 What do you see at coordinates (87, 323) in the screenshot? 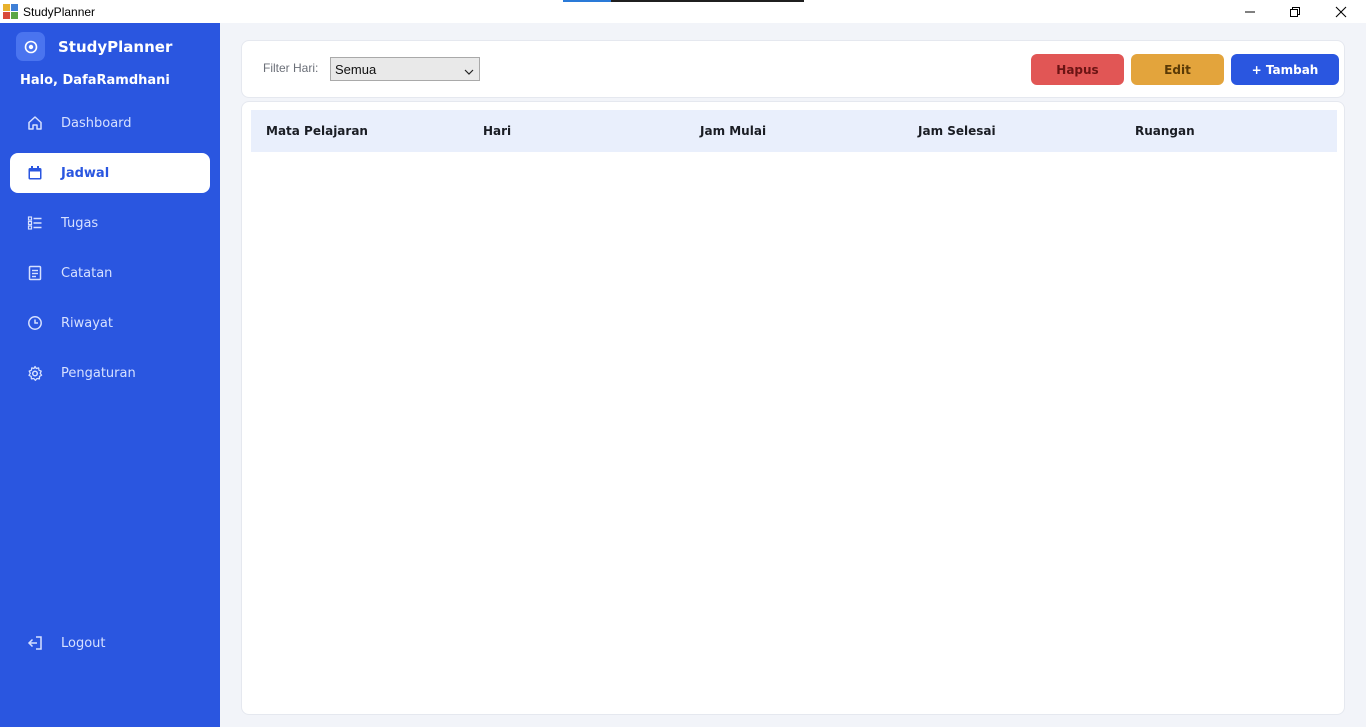
I see `sidebar-item-label: Riwayat` at bounding box center [87, 323].